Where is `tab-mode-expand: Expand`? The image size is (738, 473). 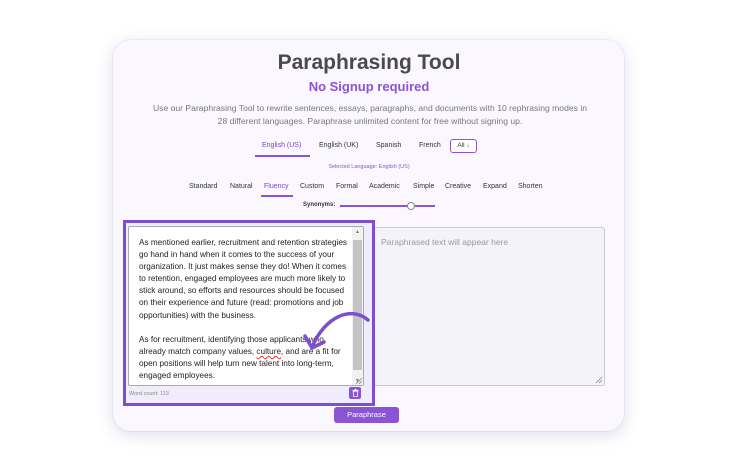 tab-mode-expand: Expand is located at coordinates (495, 186).